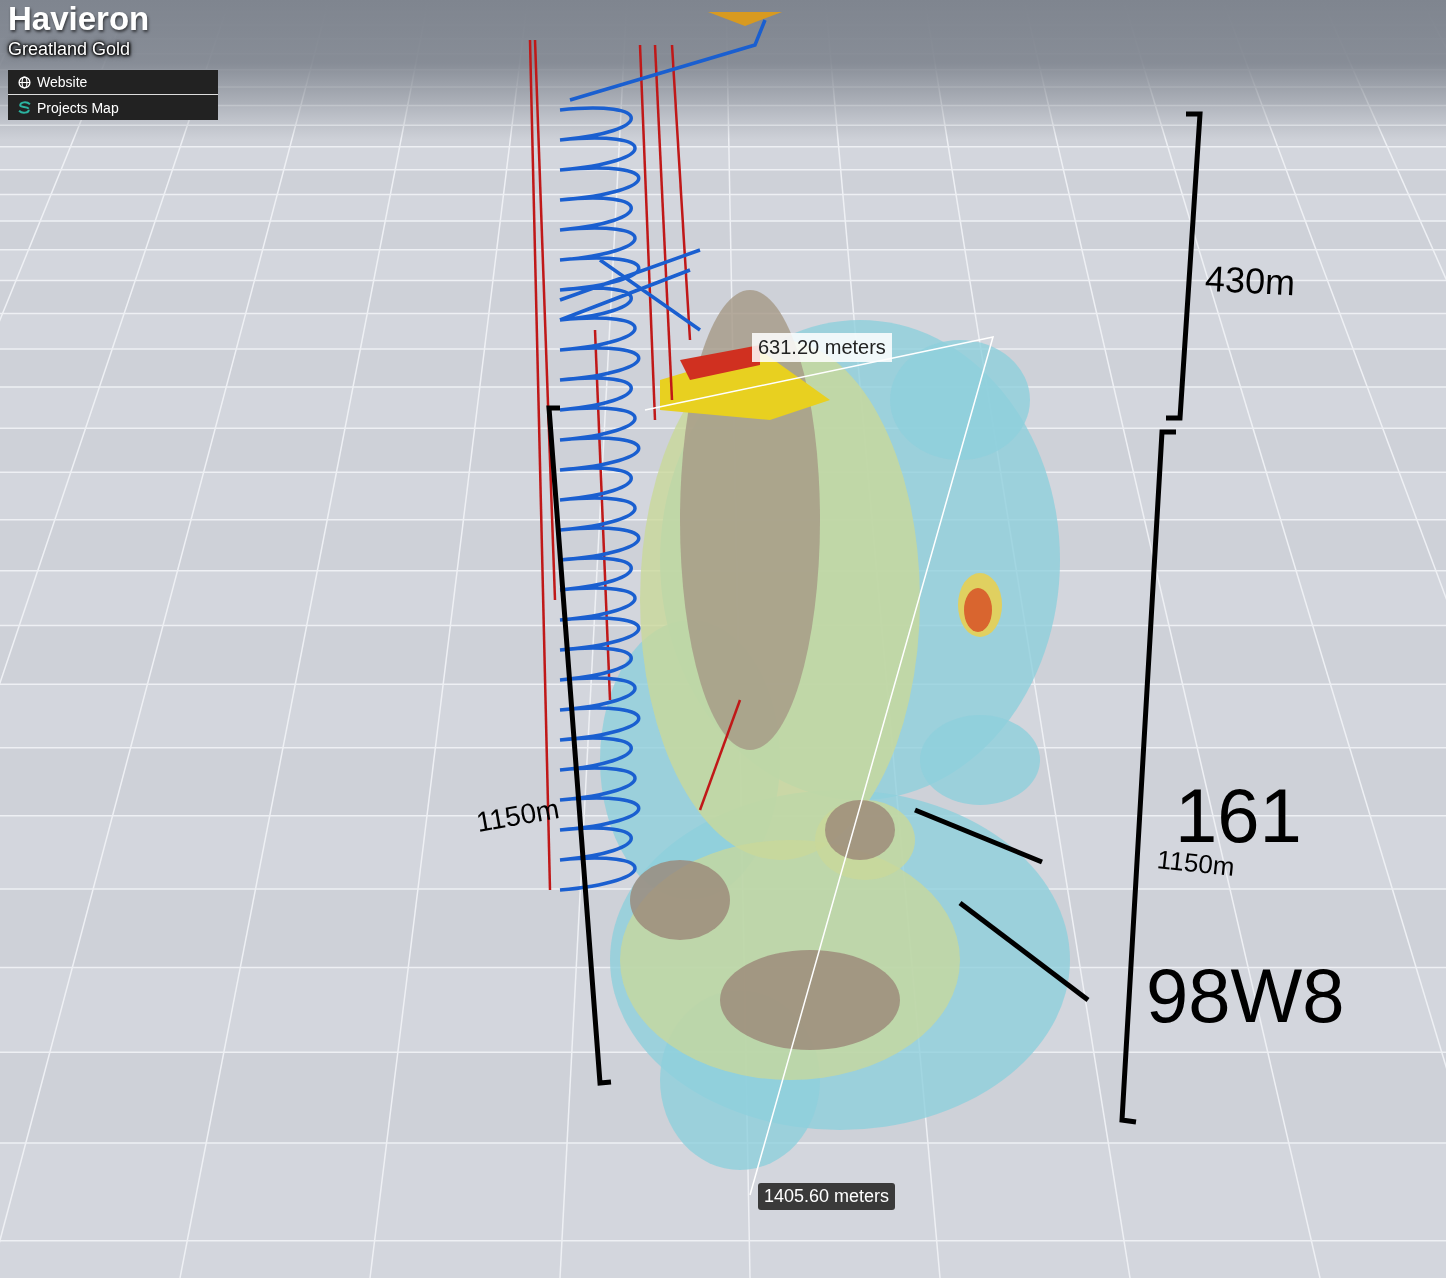  I want to click on portal-marker-icon, so click(745, 19).